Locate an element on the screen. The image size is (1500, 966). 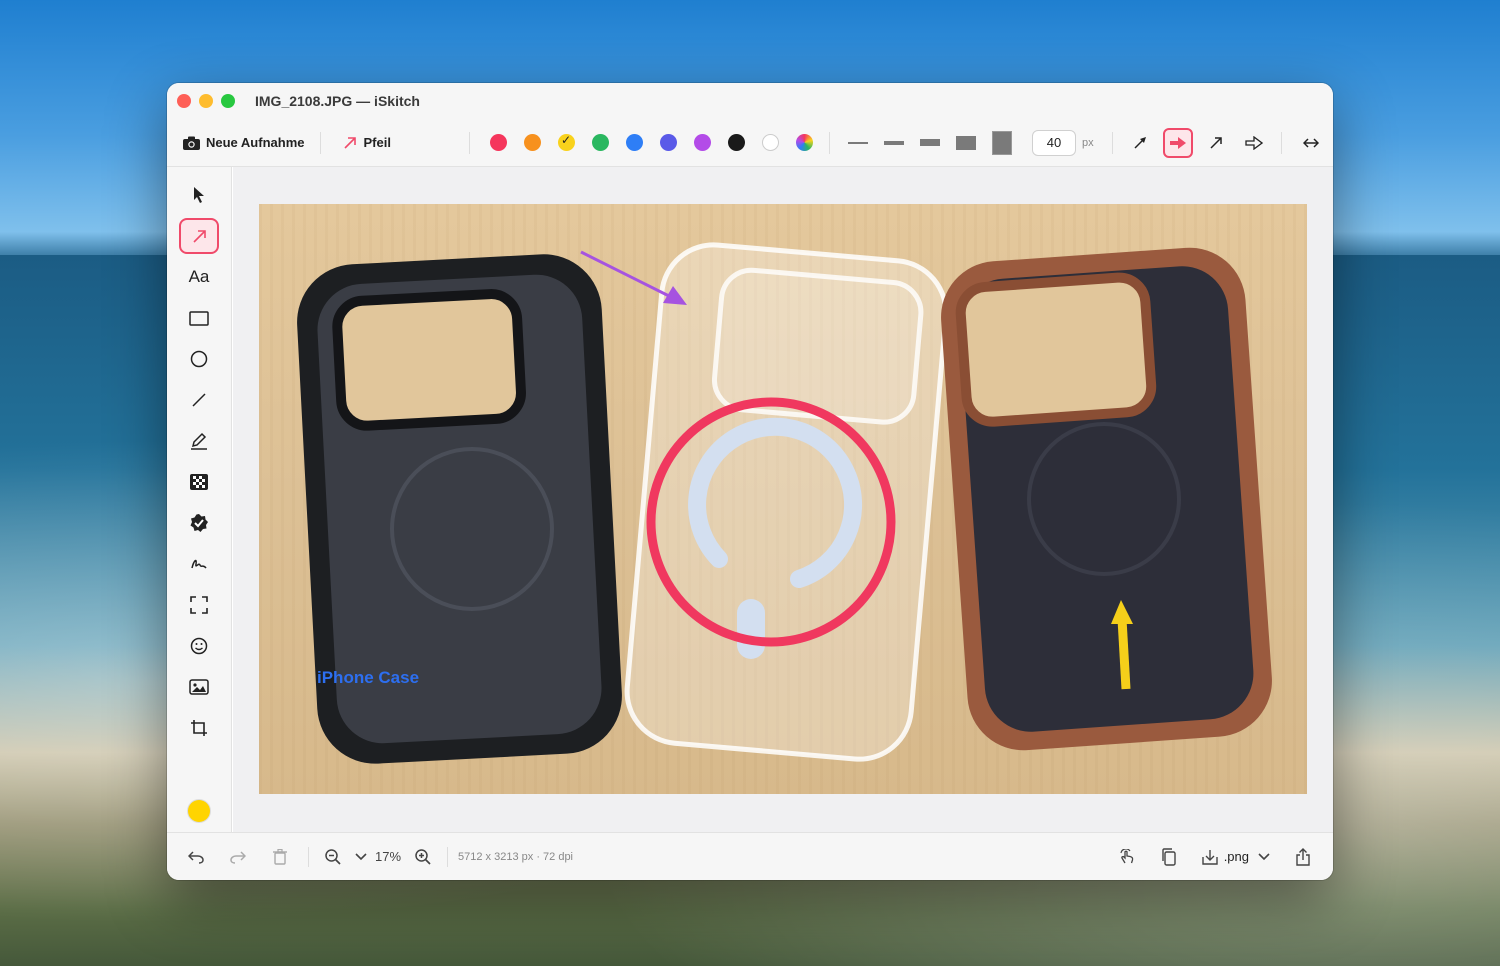
thin-arrow-style-button is located at coordinates (1140, 143).